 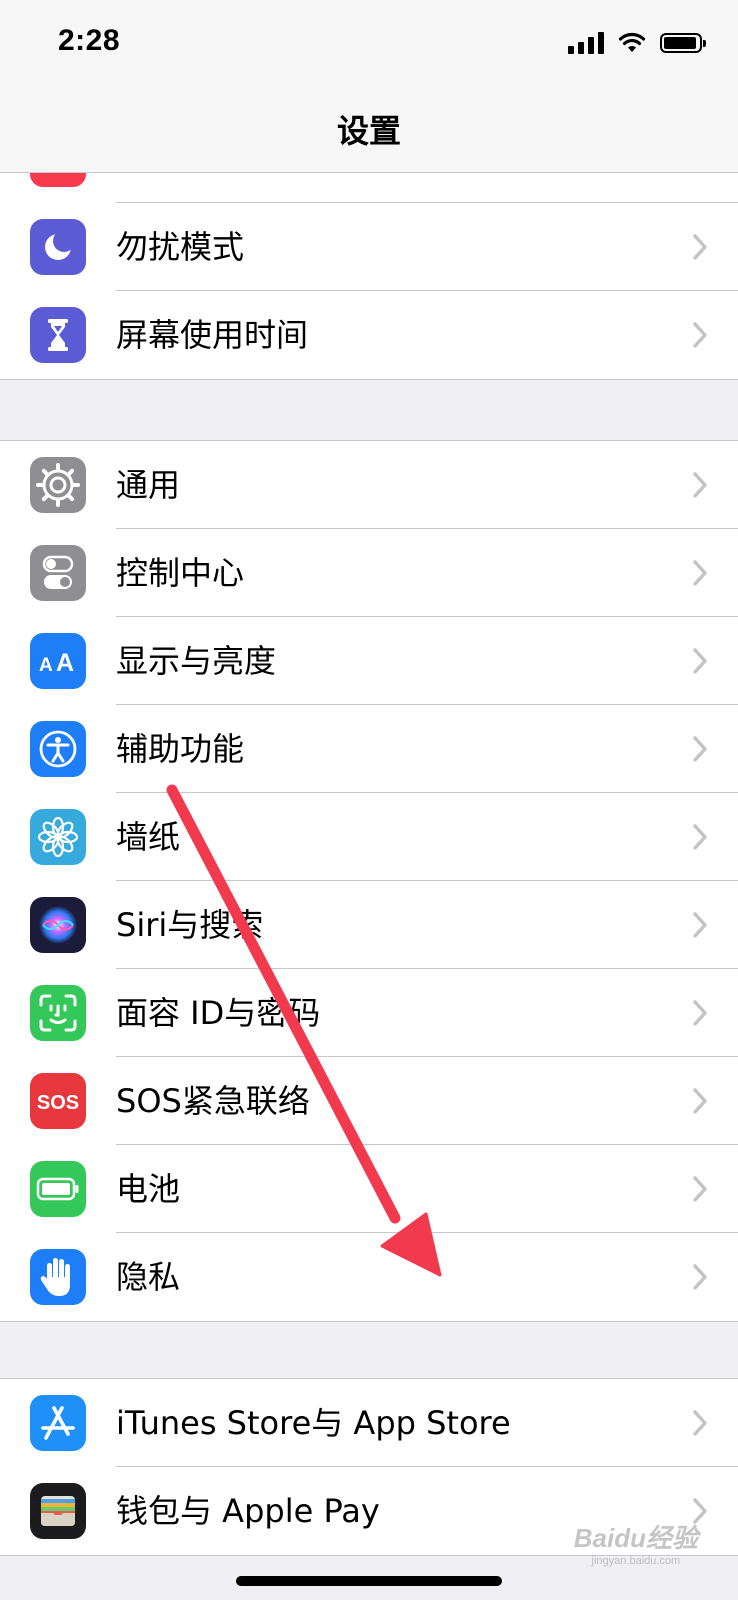 What do you see at coordinates (369, 1189) in the screenshot?
I see `settings-row-battery: 电池` at bounding box center [369, 1189].